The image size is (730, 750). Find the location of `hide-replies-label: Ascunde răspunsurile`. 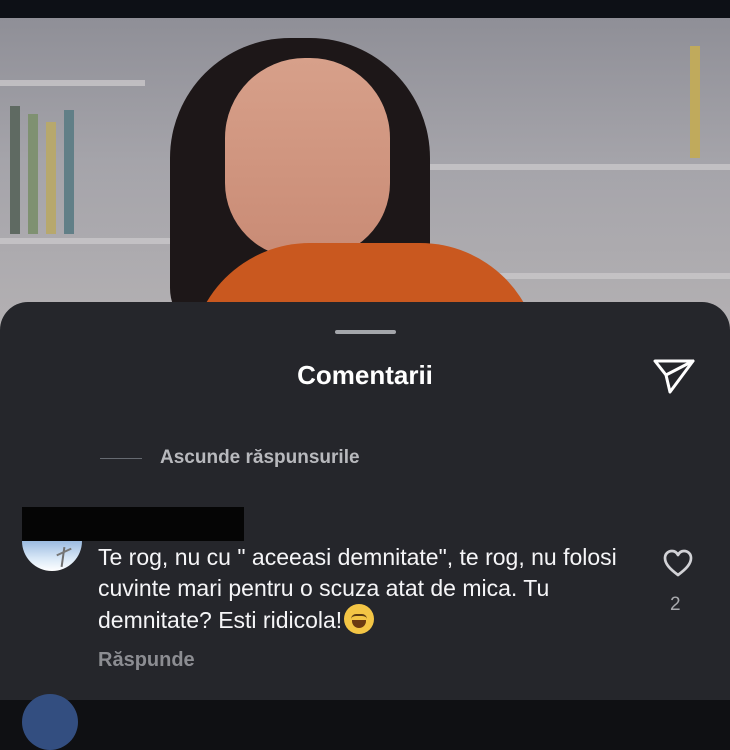

hide-replies-label: Ascunde răspunsurile is located at coordinates (260, 457).